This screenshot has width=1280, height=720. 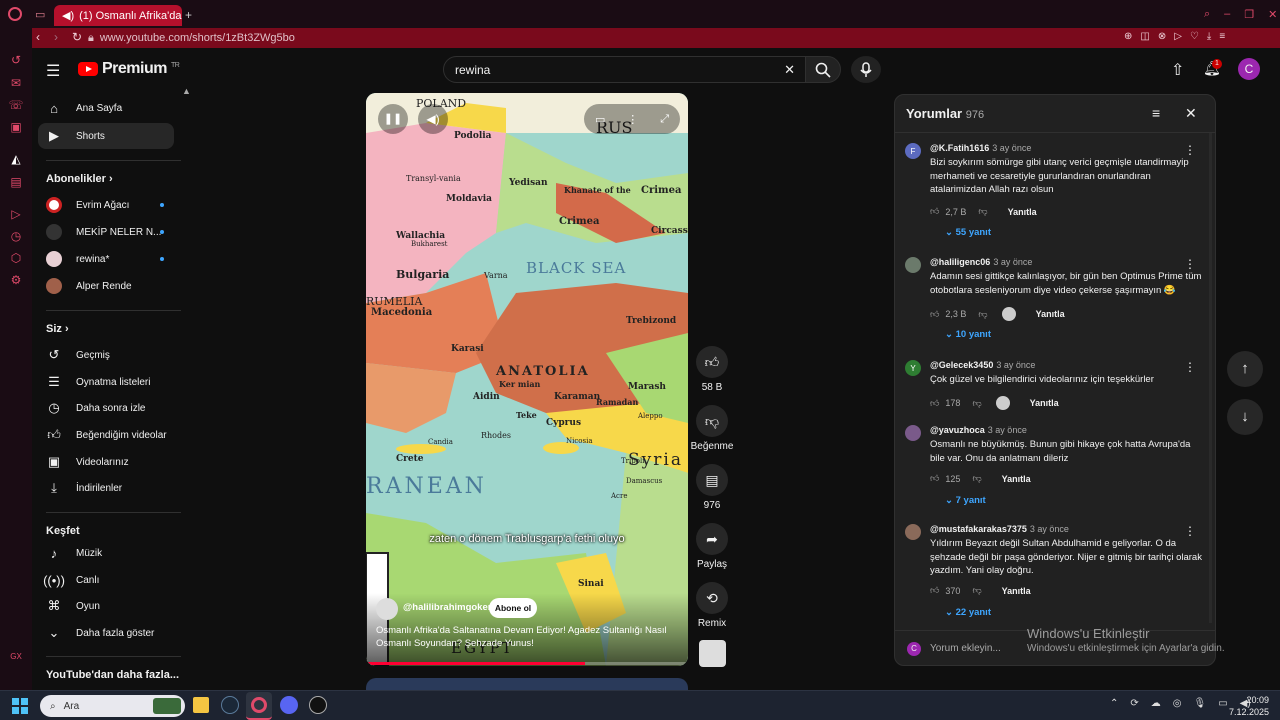 What do you see at coordinates (1191, 113) in the screenshot?
I see `close-comments-icon: ✕` at bounding box center [1191, 113].